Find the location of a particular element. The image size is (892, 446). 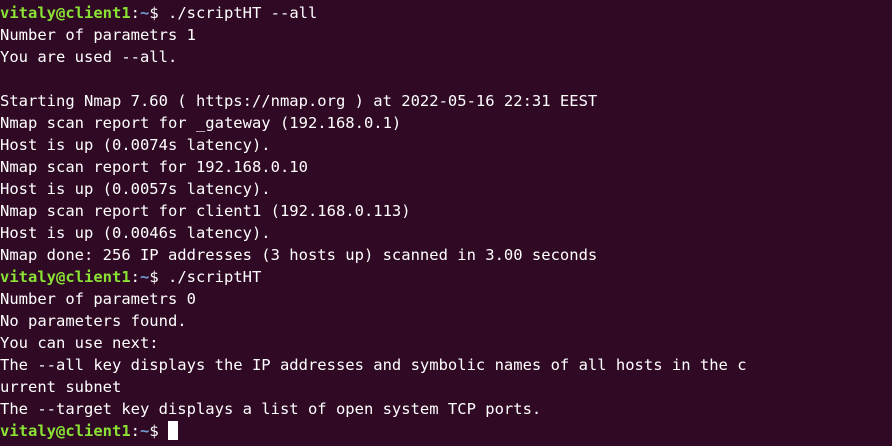

output-line: No parameters found. is located at coordinates (93, 321).